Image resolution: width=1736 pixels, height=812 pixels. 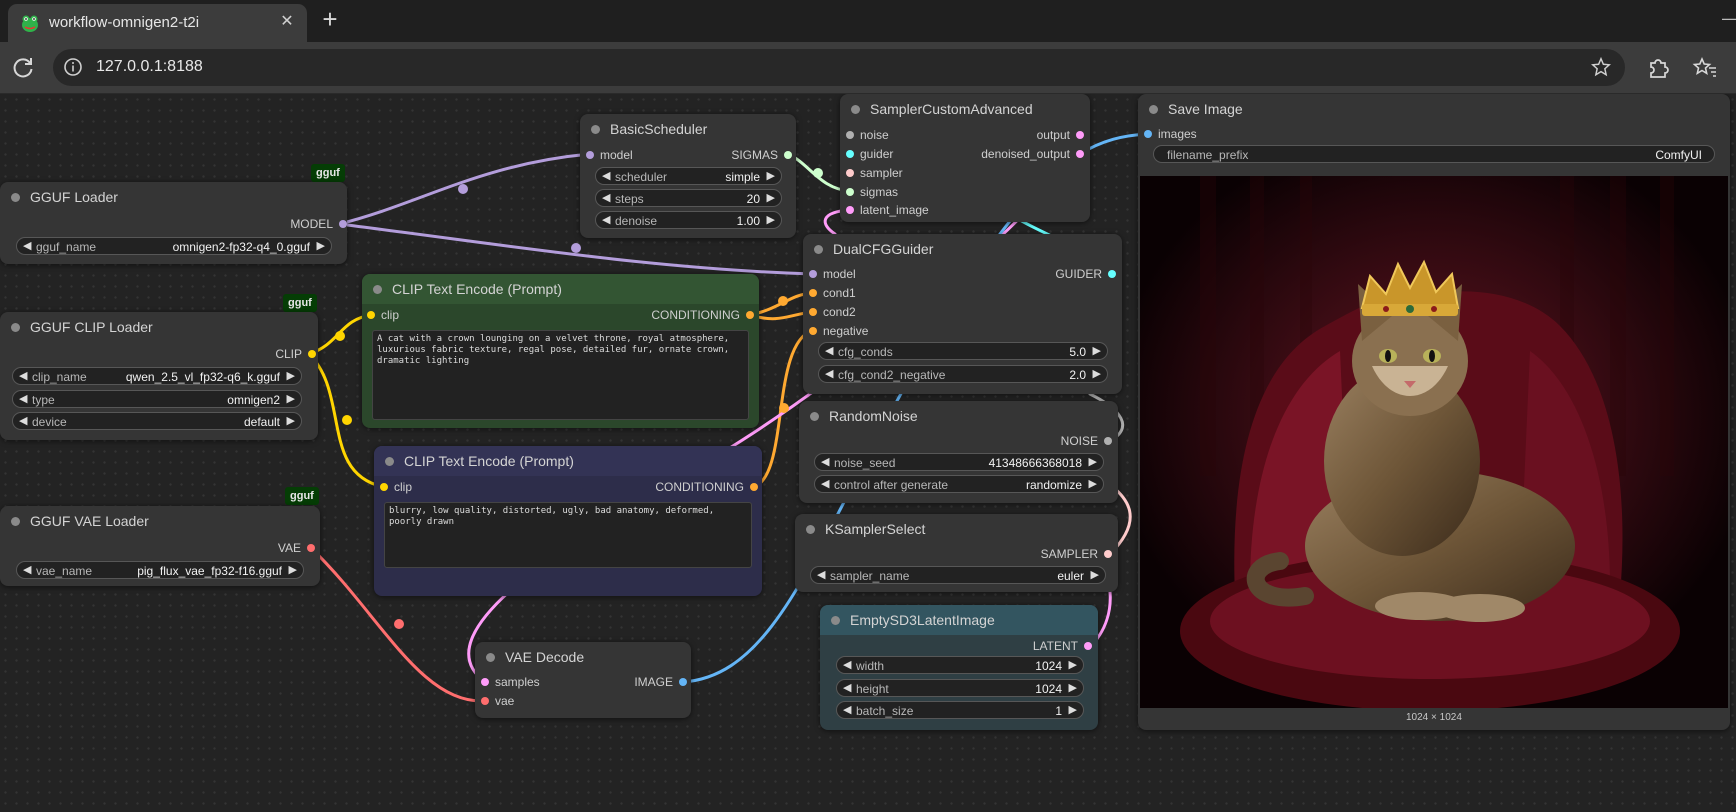 What do you see at coordinates (963, 351) in the screenshot?
I see `cfg-conds-widget: ◀ cfg_conds 5.0 ▶` at bounding box center [963, 351].